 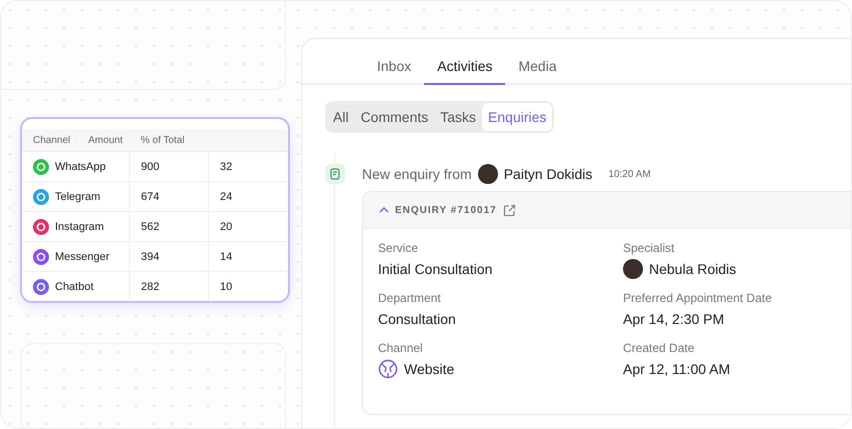 I want to click on table-cell: 674, so click(x=168, y=196).